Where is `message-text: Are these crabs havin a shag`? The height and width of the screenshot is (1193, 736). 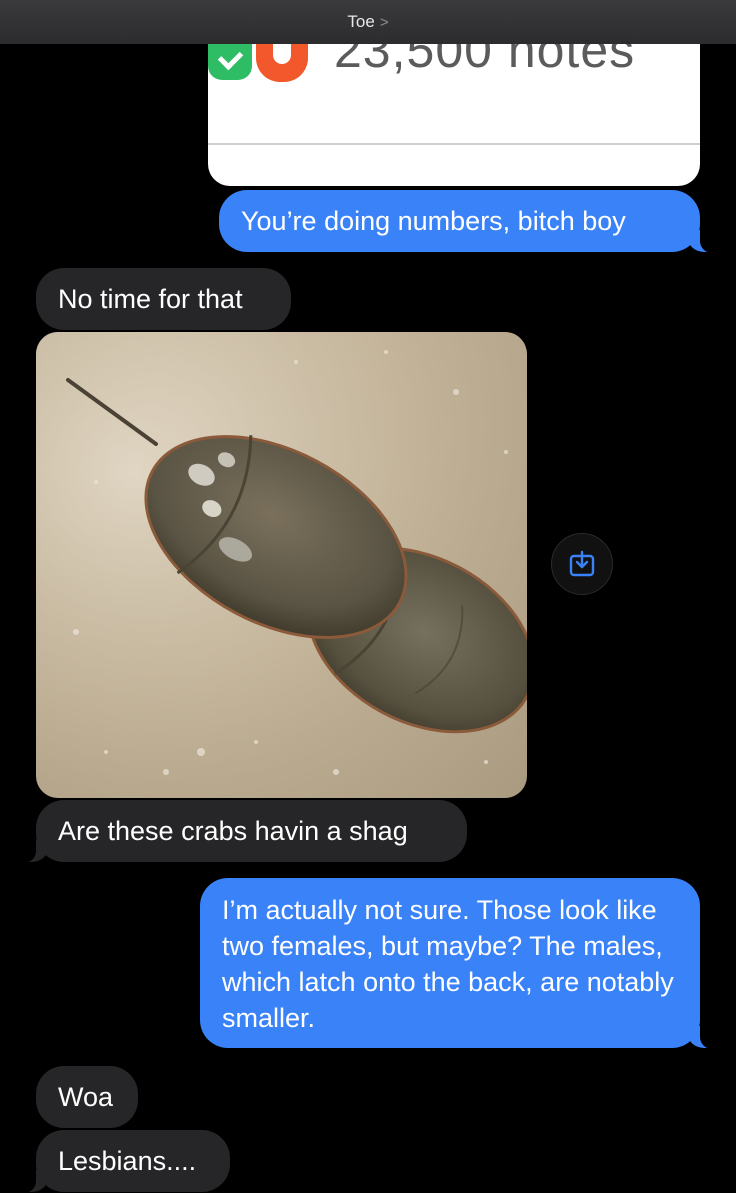 message-text: Are these crabs havin a shag is located at coordinates (233, 831).